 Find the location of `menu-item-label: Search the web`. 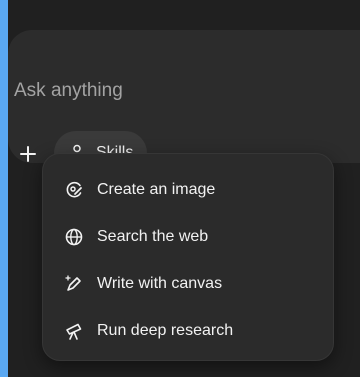

menu-item-label: Search the web is located at coordinates (153, 236).